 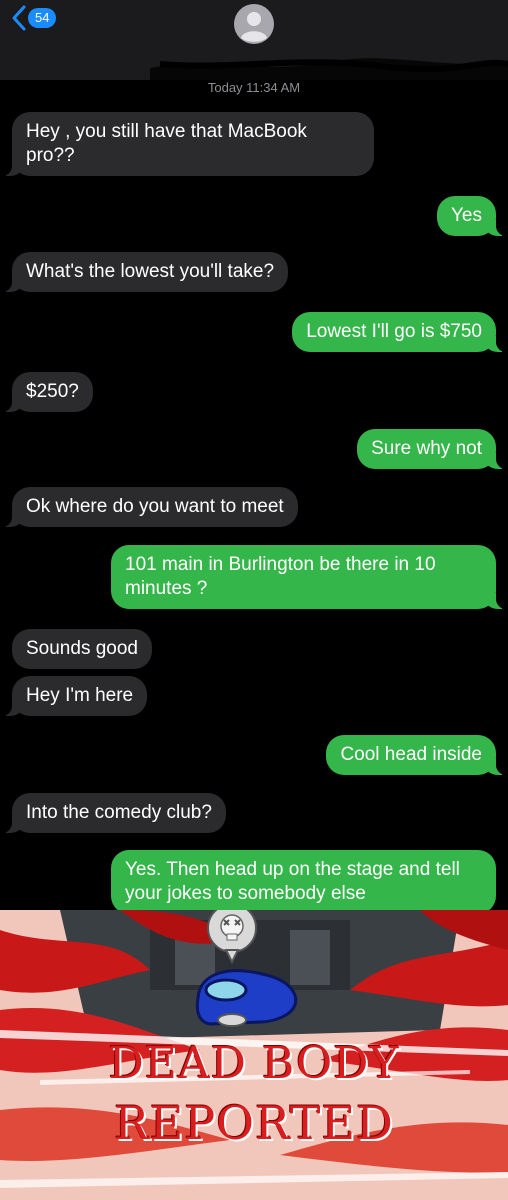 I want to click on message-outgoing: Sure why not, so click(x=431, y=449).